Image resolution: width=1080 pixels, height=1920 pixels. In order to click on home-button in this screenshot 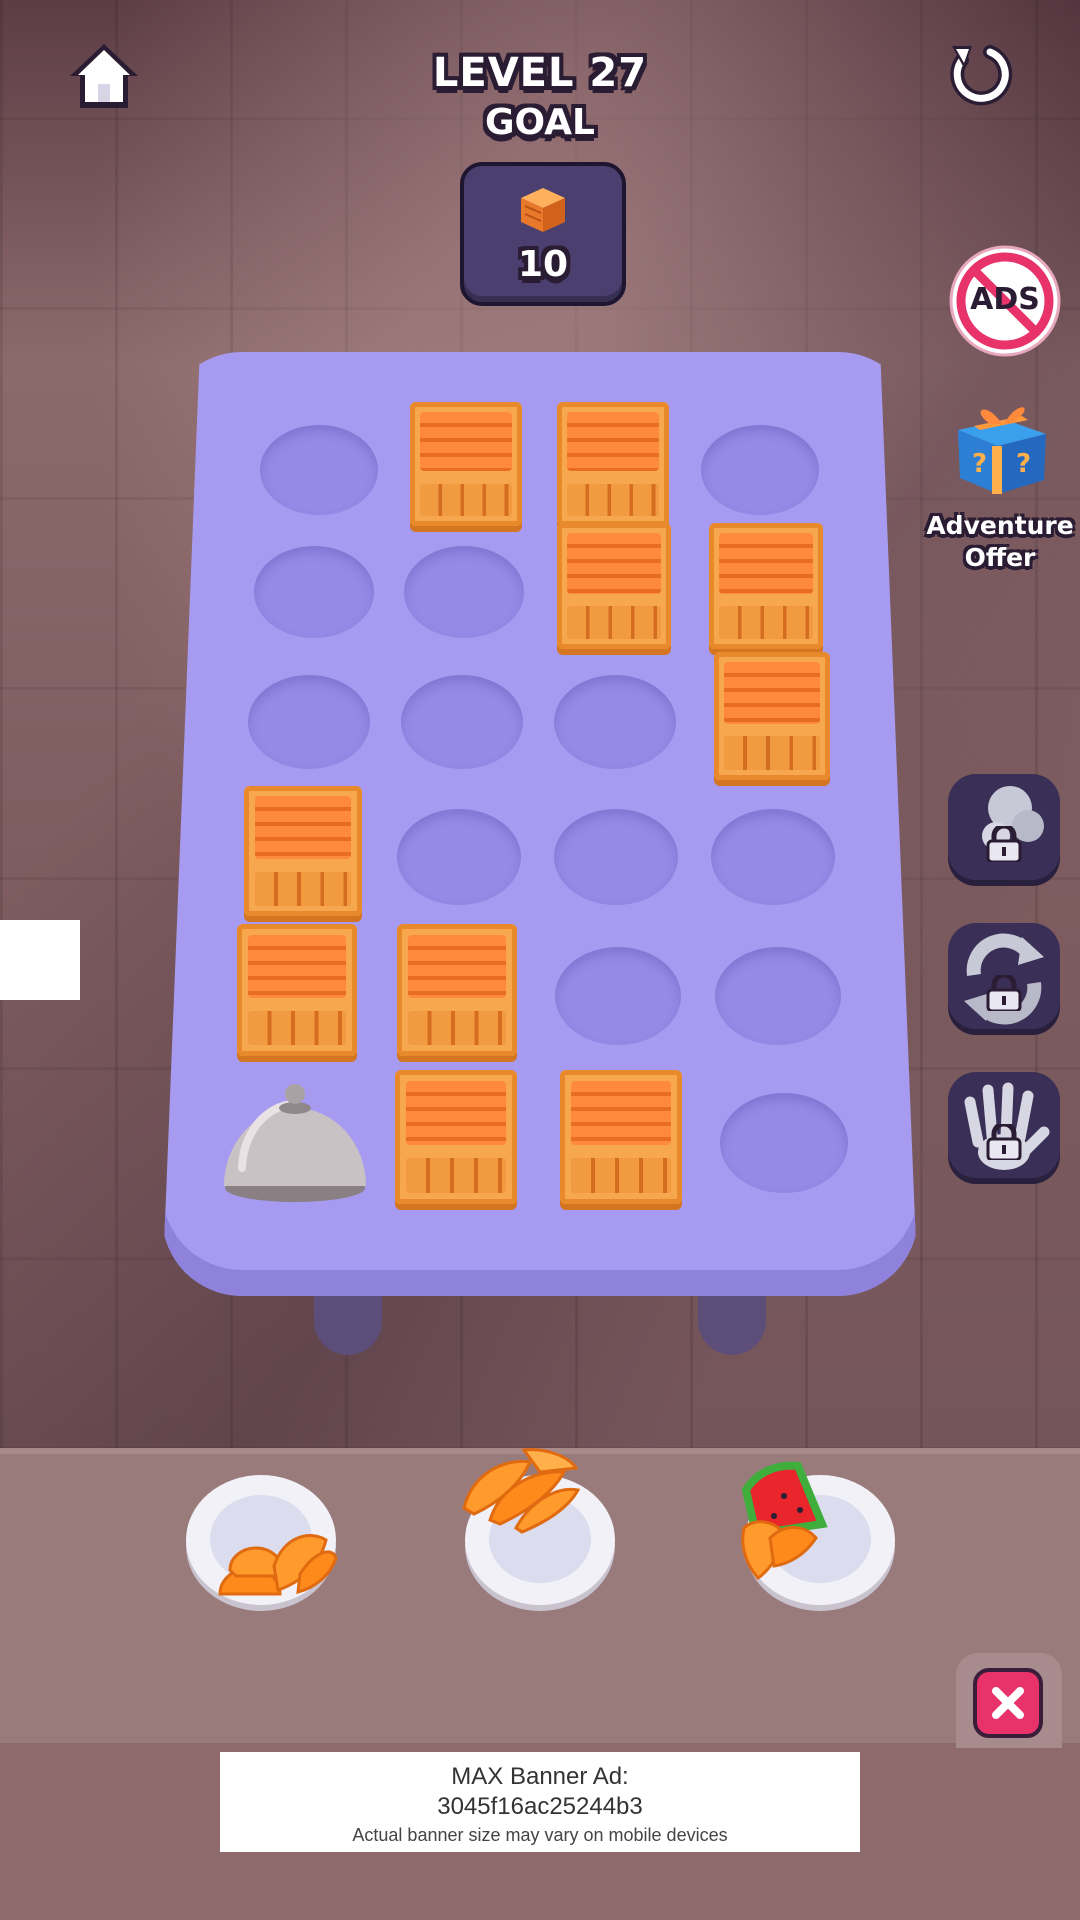, I will do `click(104, 76)`.